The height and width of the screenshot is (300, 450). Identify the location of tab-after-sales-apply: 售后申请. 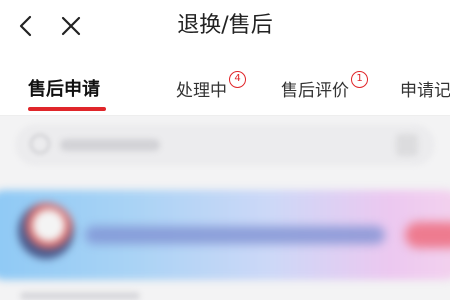
(64, 88).